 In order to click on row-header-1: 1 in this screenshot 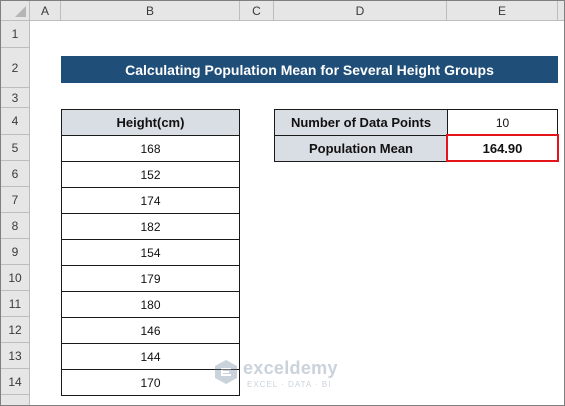, I will do `click(15, 34)`.